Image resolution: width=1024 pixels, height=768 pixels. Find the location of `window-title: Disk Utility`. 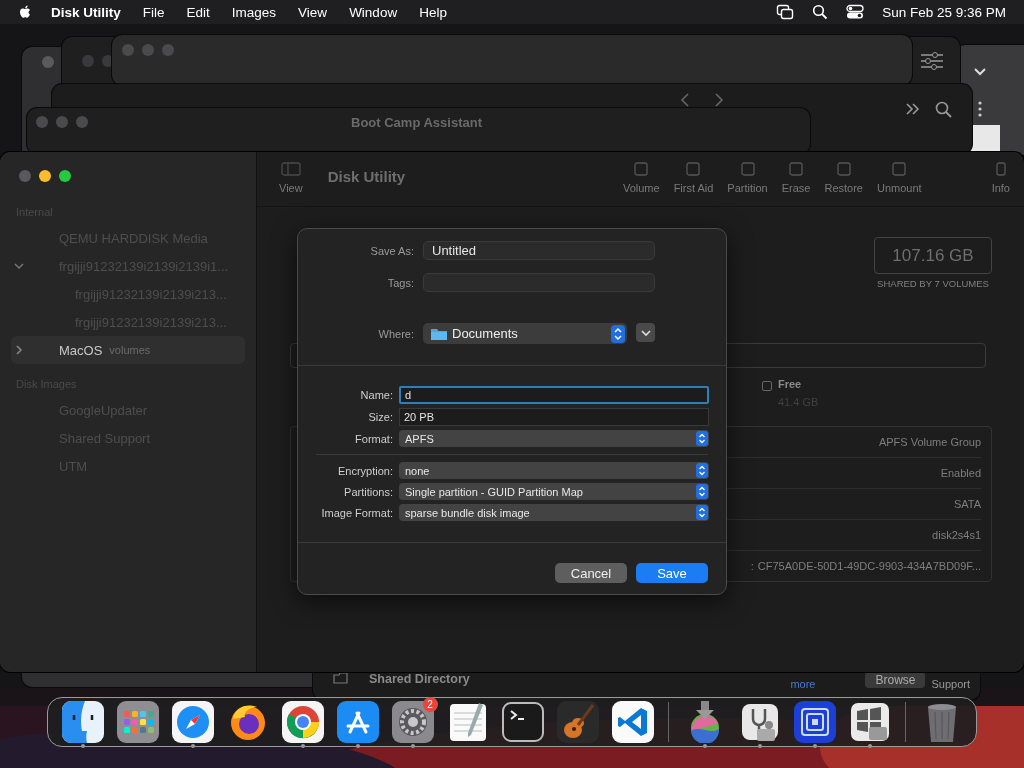

window-title: Disk Utility is located at coordinates (366, 176).